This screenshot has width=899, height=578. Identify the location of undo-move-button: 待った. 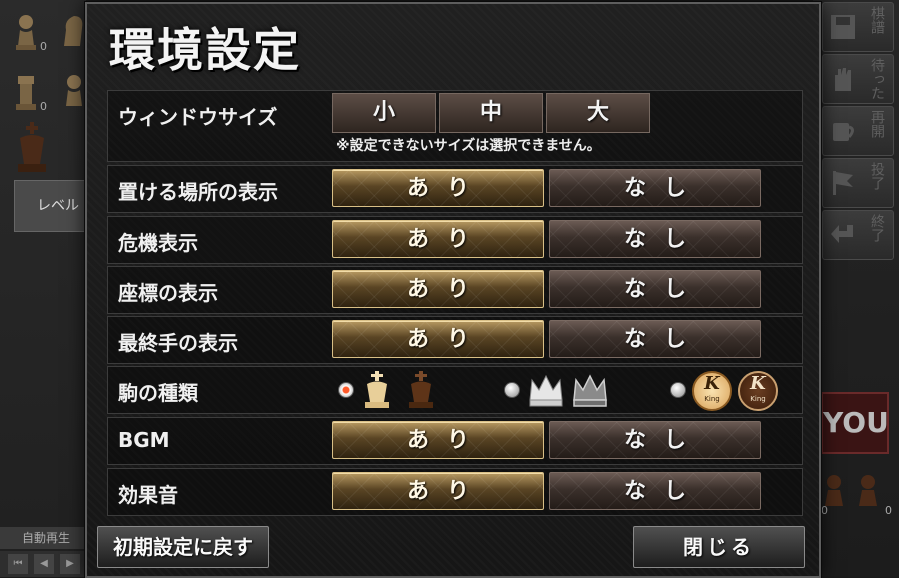
(858, 79).